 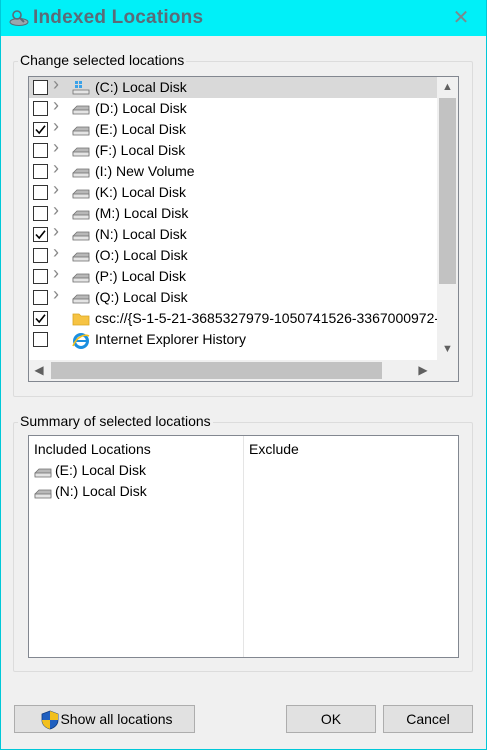 I want to click on tree-row: › (P:) Local Disk, so click(x=233, y=275).